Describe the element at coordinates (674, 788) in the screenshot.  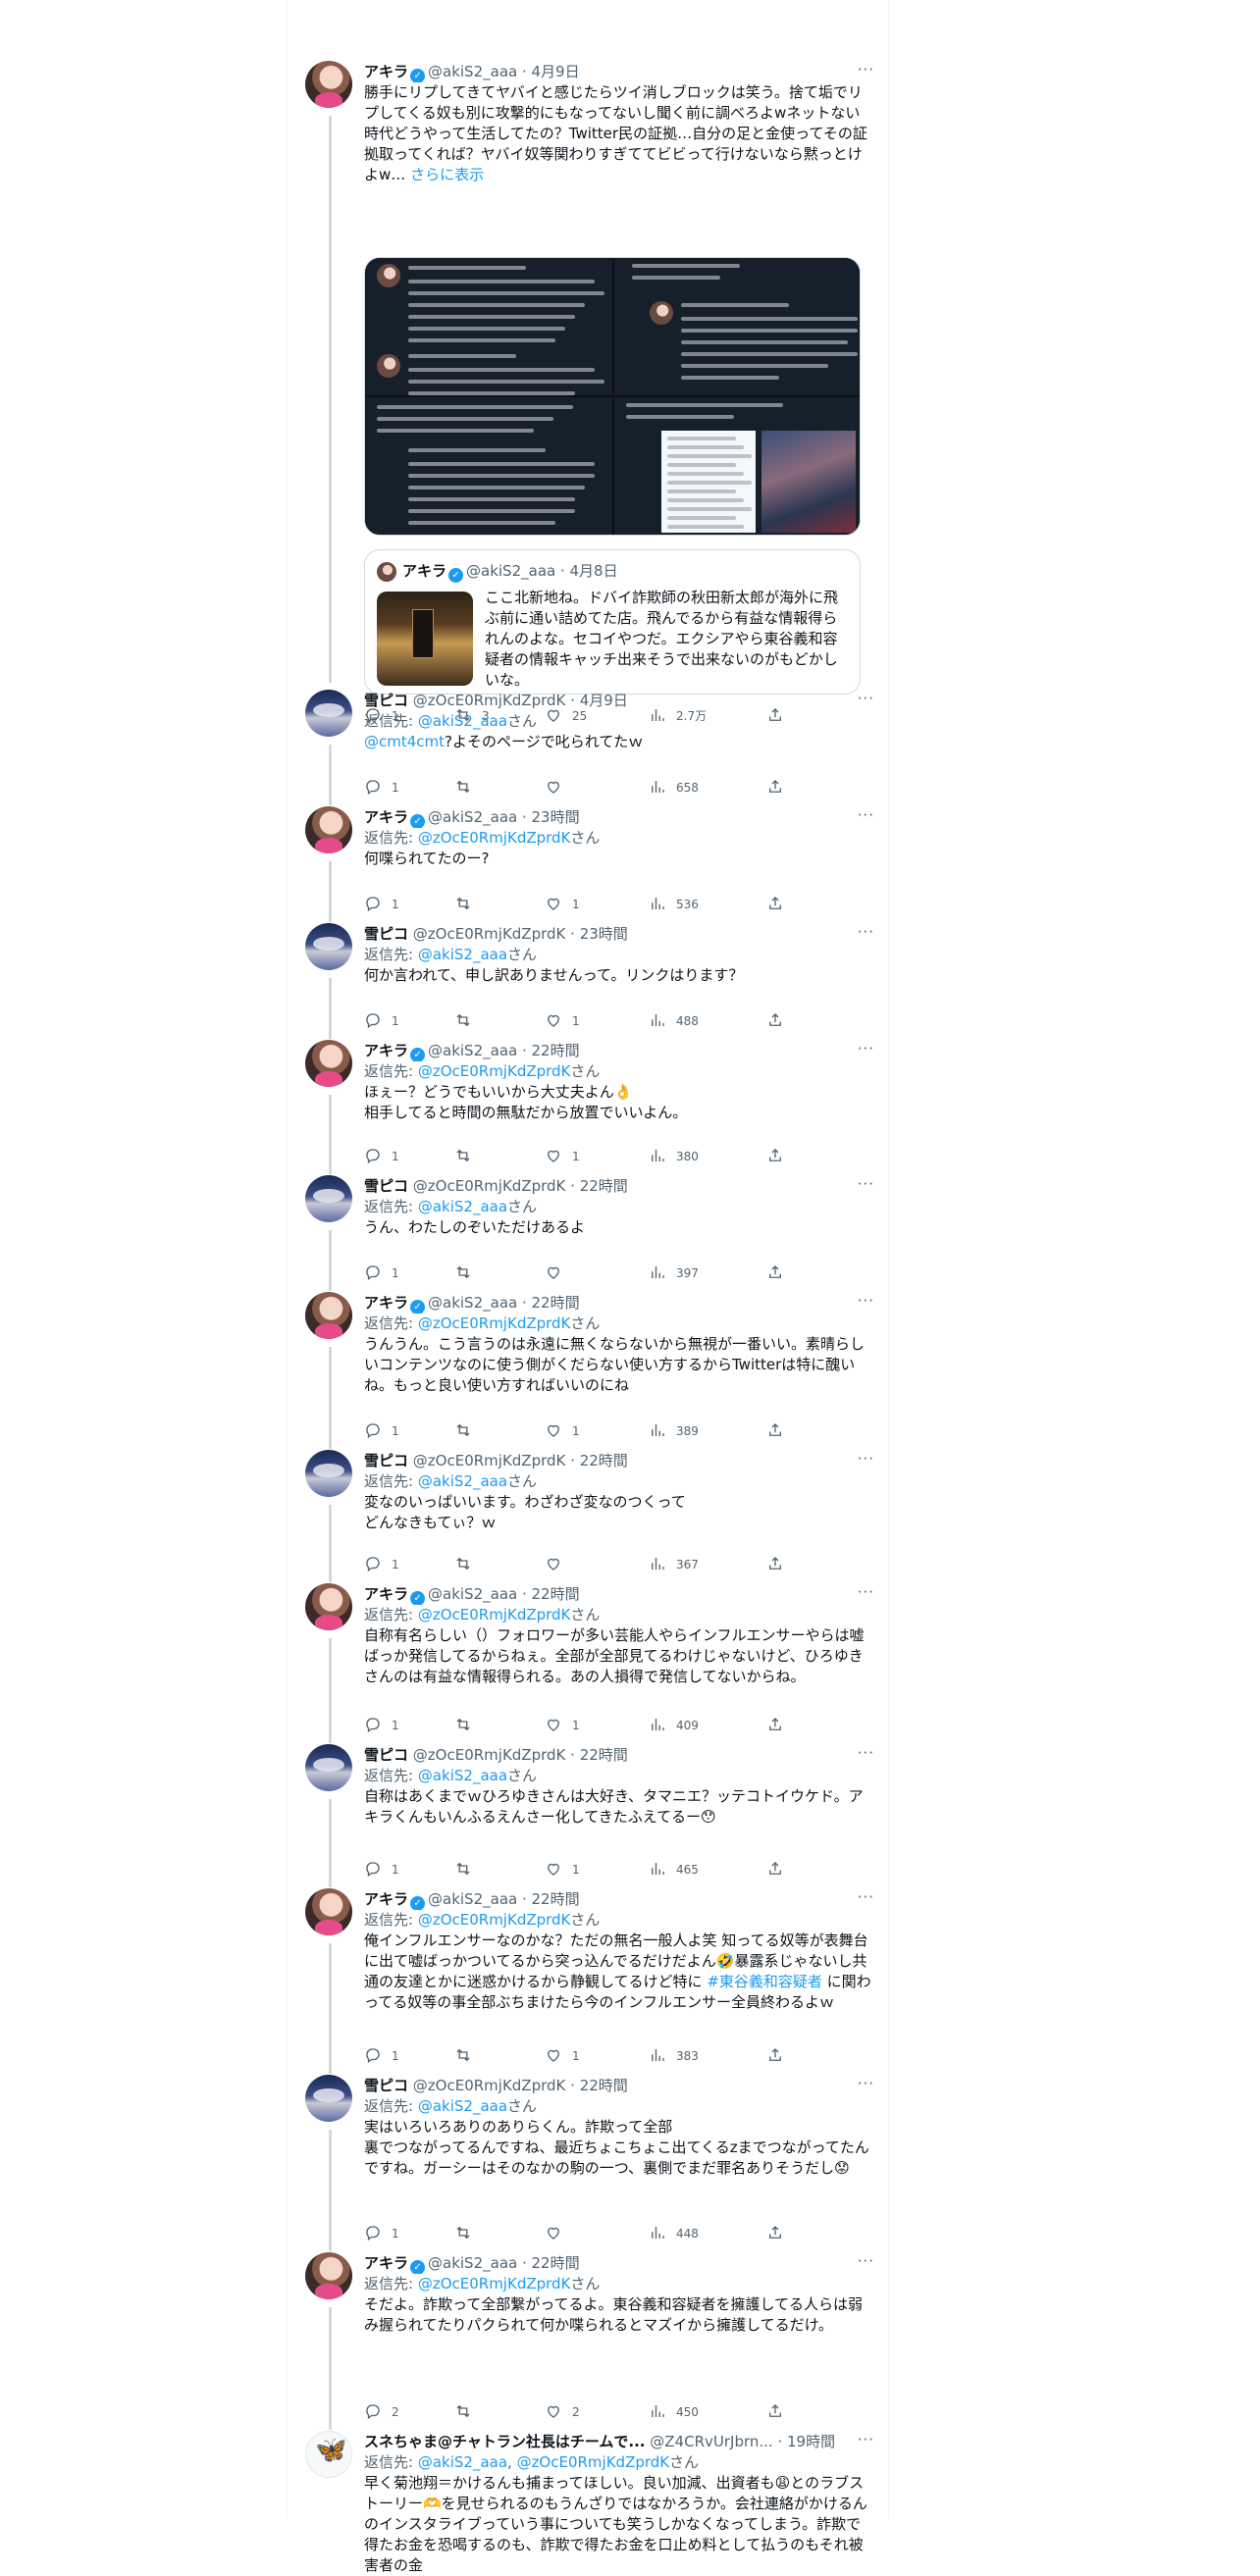
I see `views-button: 658` at that location.